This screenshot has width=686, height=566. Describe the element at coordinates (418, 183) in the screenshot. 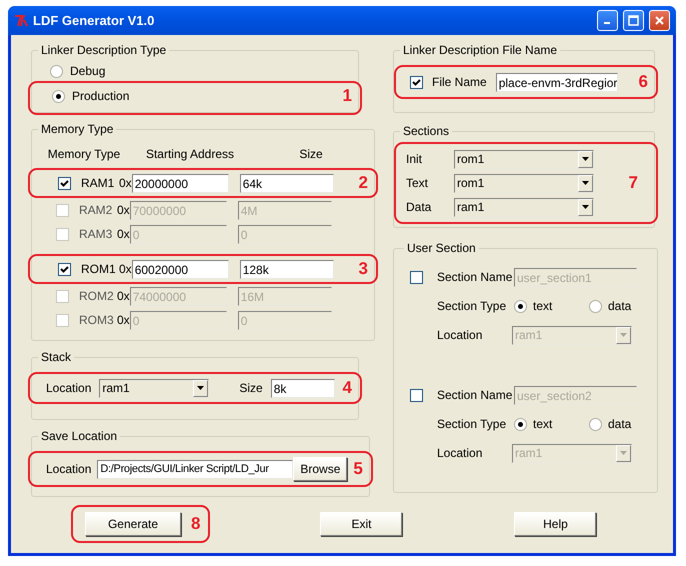

I see `field-label: Text` at that location.